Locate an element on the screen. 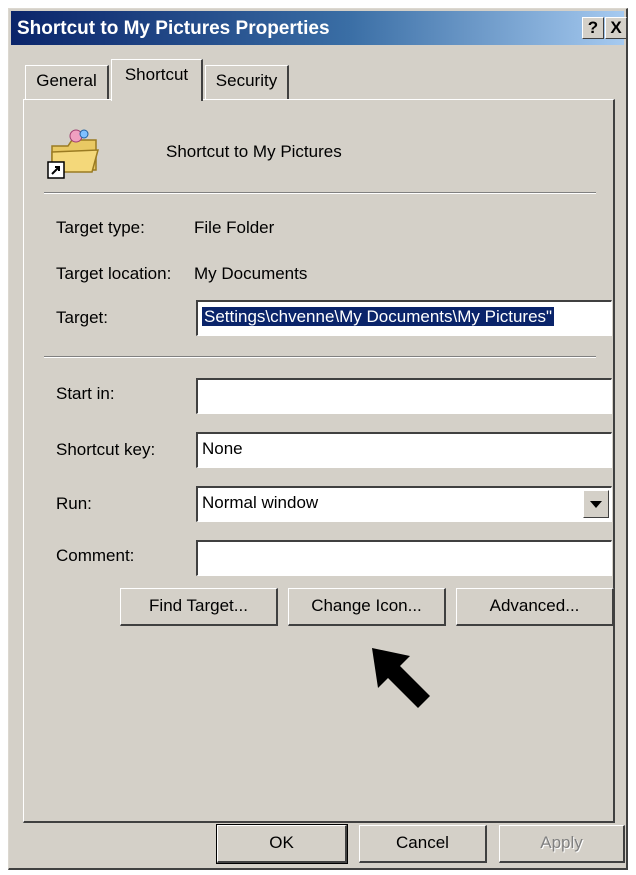 Image resolution: width=636 pixels, height=875 pixels. target-location-label: Target location: is located at coordinates (114, 273).